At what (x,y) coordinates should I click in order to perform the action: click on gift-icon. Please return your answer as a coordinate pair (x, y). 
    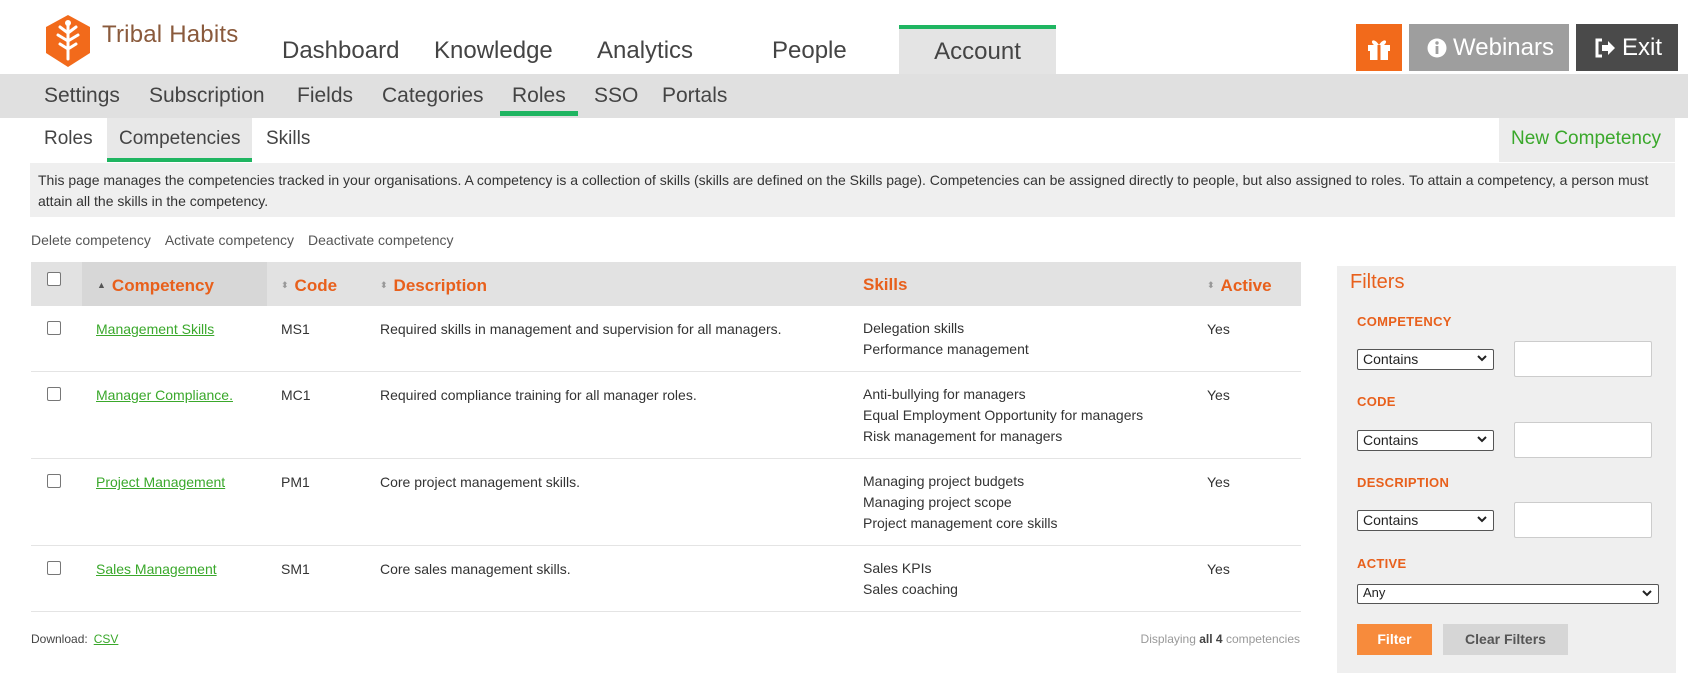
    Looking at the image, I should click on (1379, 49).